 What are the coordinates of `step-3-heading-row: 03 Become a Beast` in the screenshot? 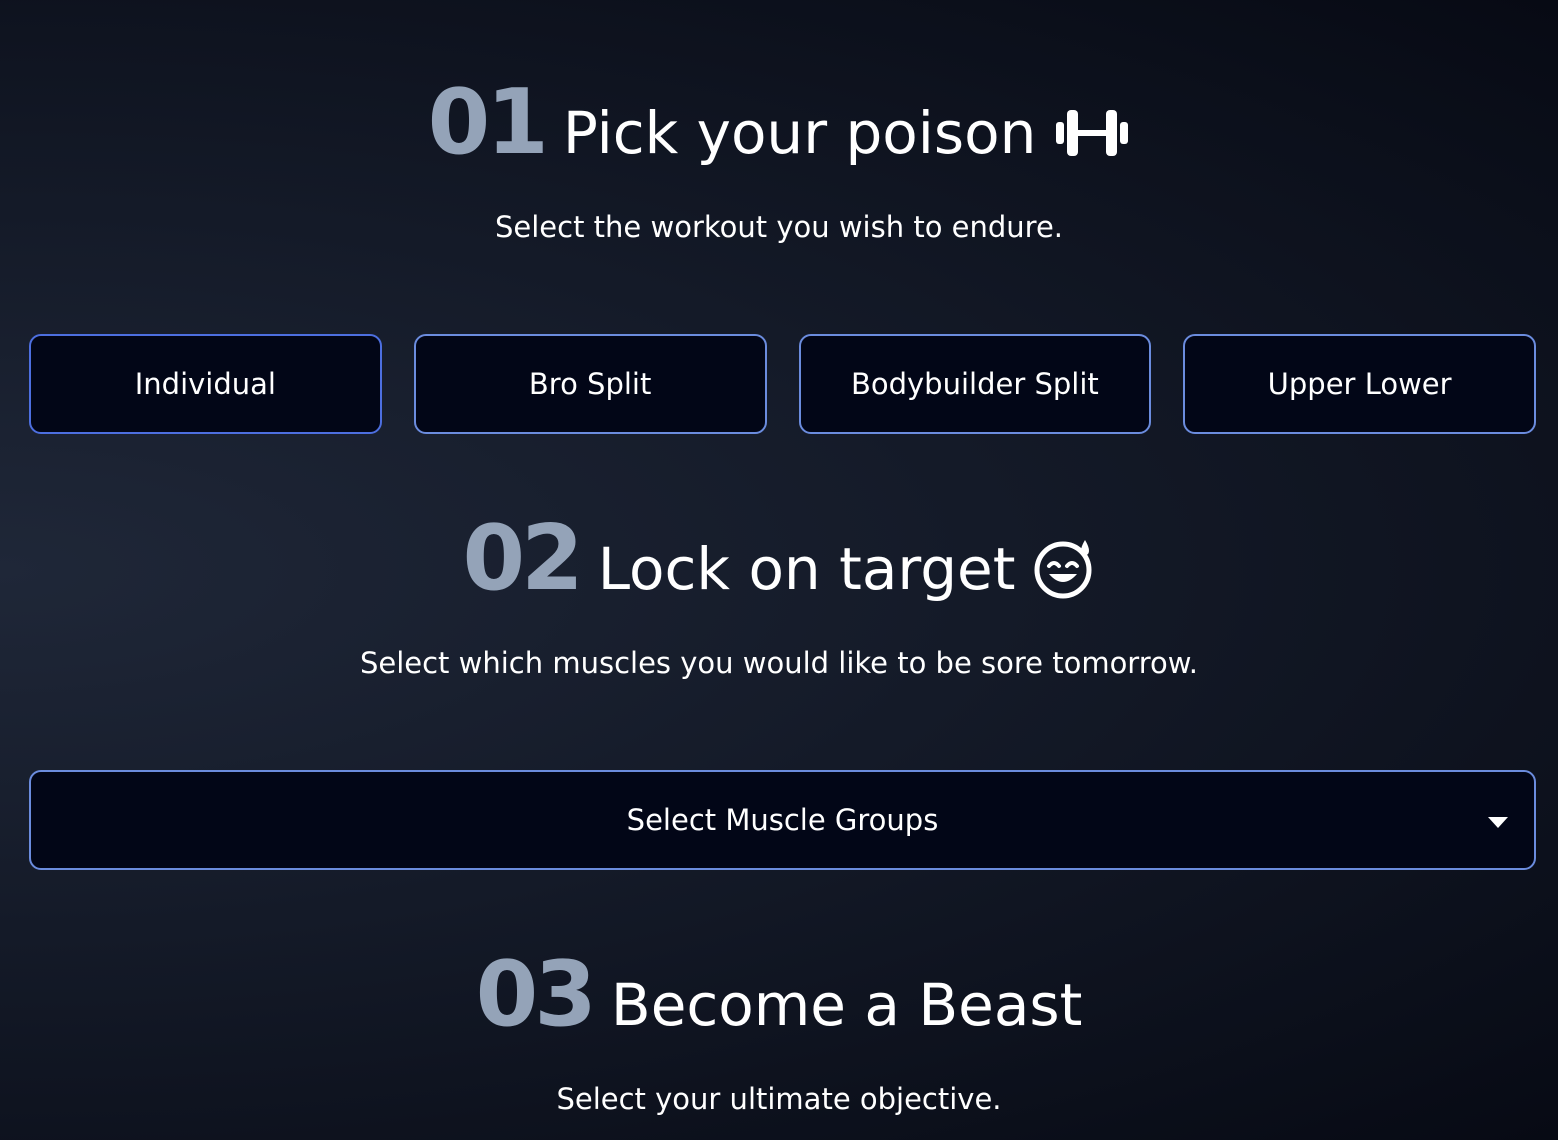 It's located at (779, 995).